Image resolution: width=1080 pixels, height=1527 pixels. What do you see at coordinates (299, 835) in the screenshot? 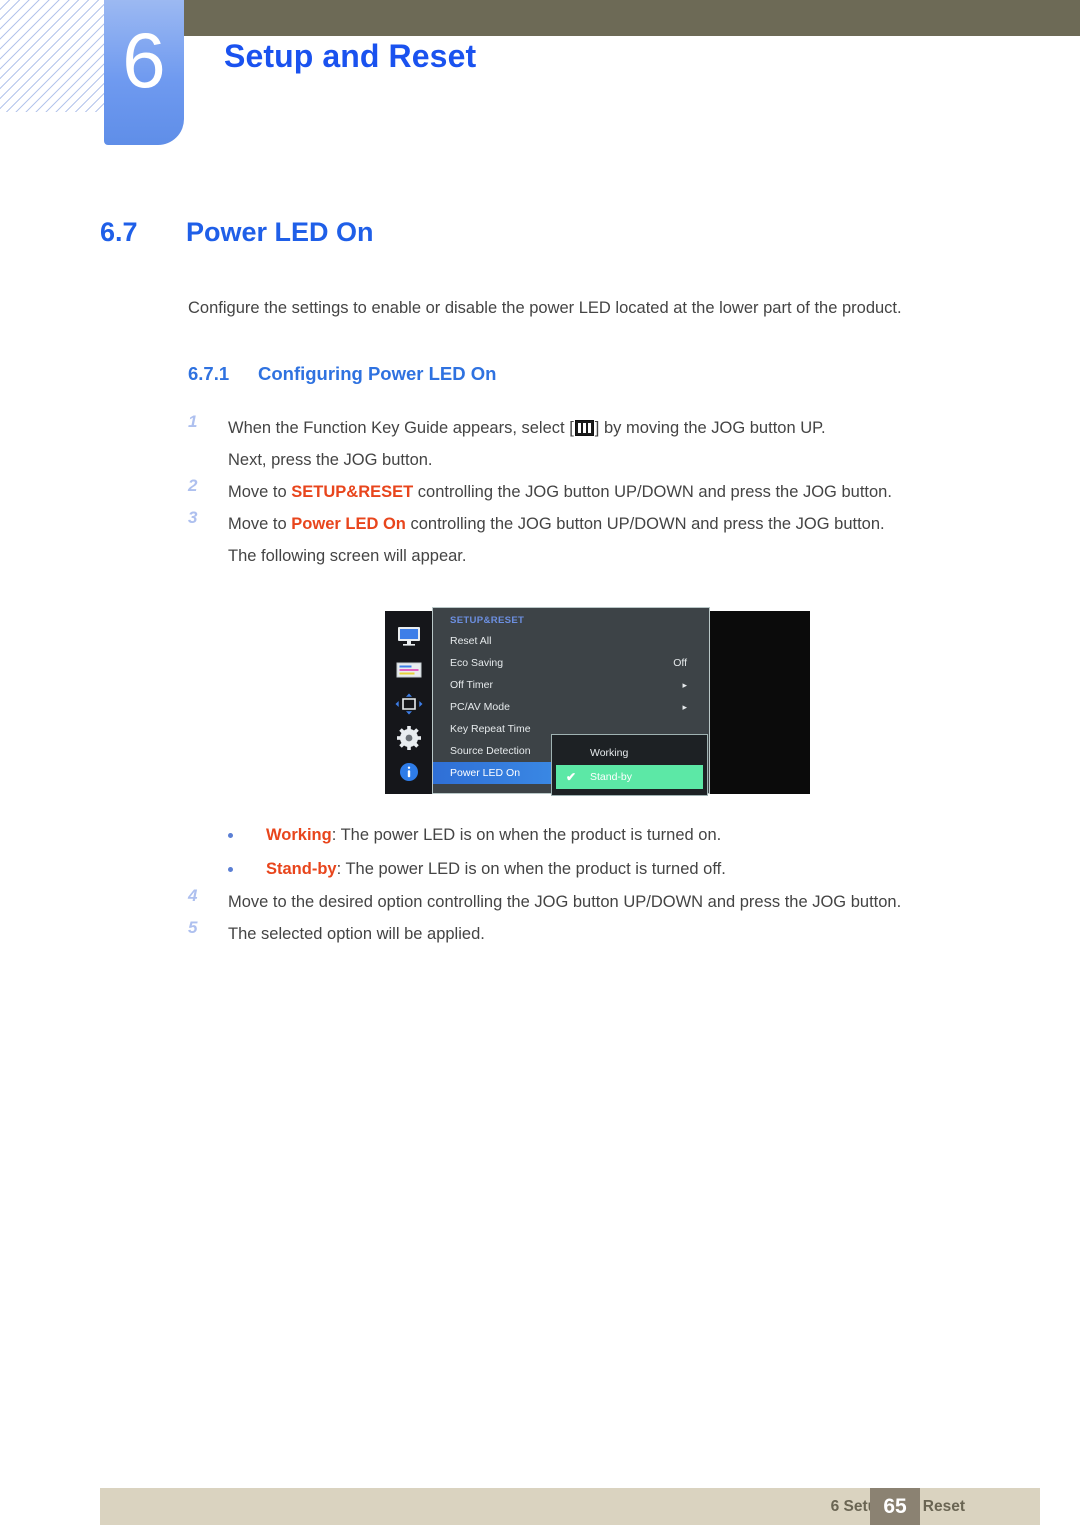
I see `bullet-term: Working` at bounding box center [299, 835].